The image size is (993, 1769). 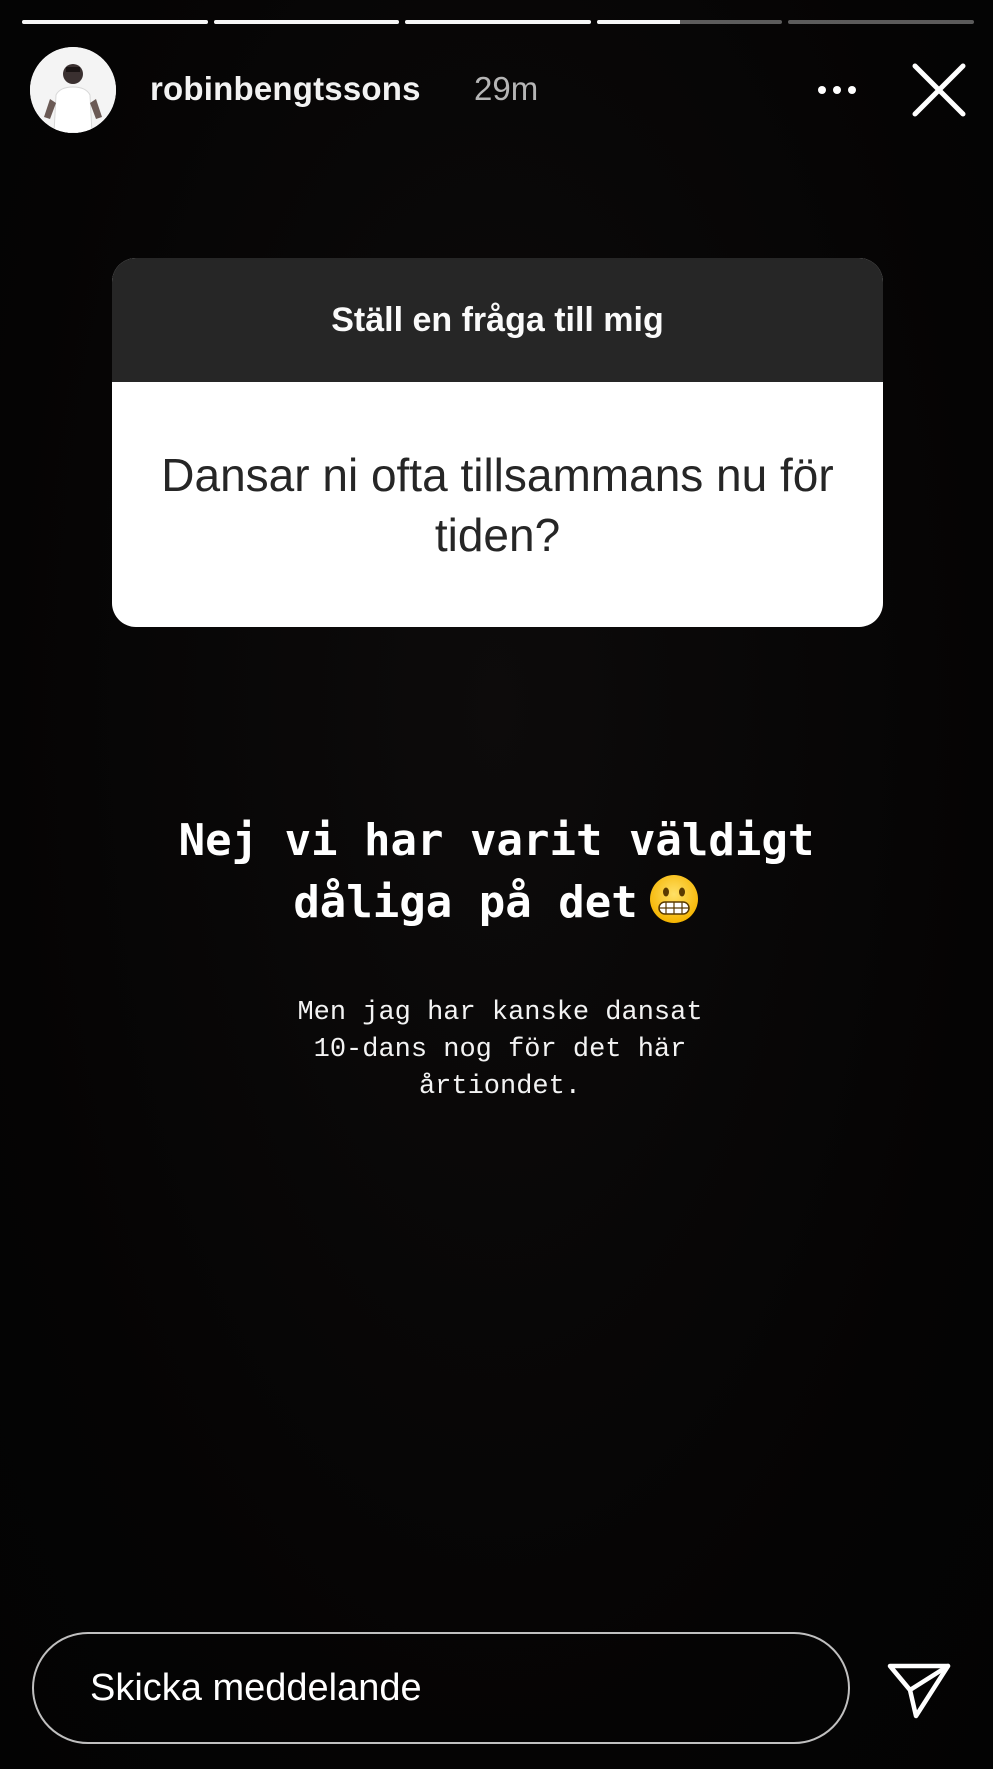 I want to click on answer-subtext-line: Men jag har kanske dansat, so click(x=500, y=1013).